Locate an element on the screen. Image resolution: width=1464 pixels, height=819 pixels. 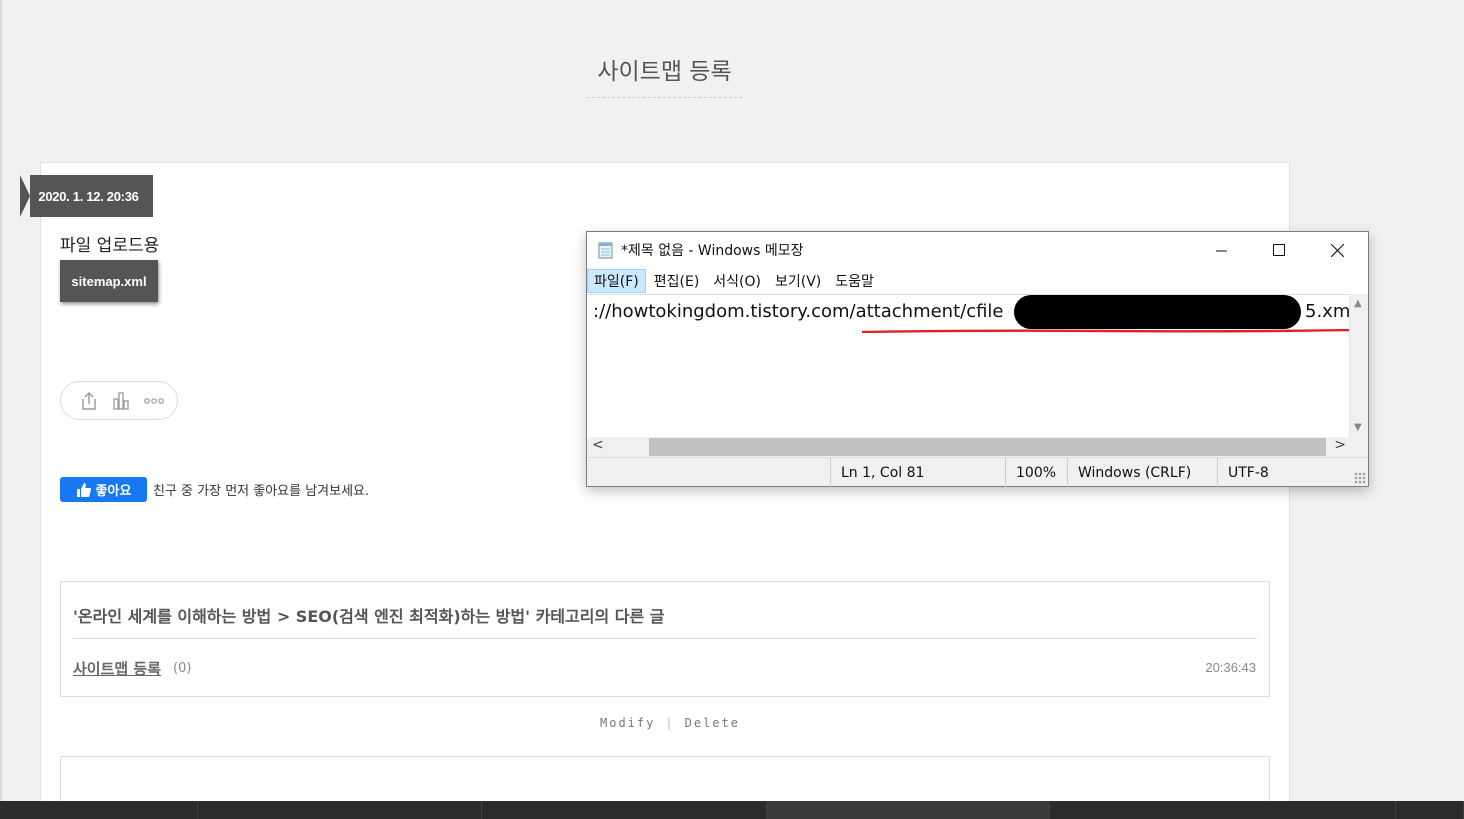
horizontal-scroll-thumb is located at coordinates (987, 447).